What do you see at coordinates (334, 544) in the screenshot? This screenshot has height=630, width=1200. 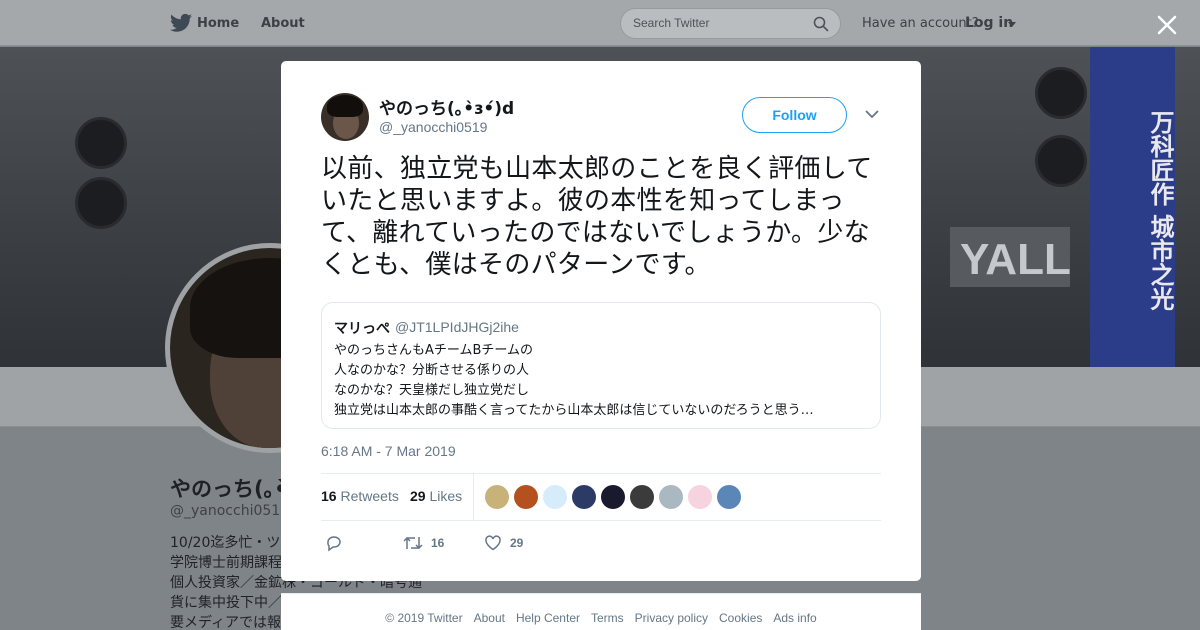 I see `reply-icon` at bounding box center [334, 544].